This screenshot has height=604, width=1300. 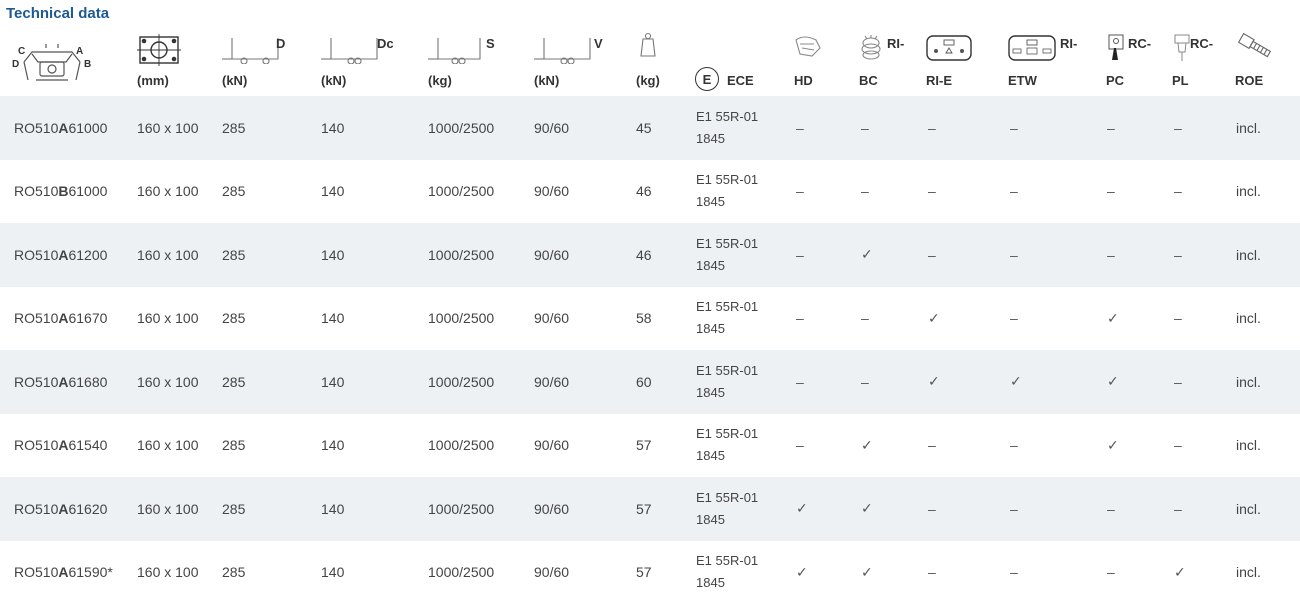 I want to click on model-suffix: 61590*, so click(x=90, y=572).